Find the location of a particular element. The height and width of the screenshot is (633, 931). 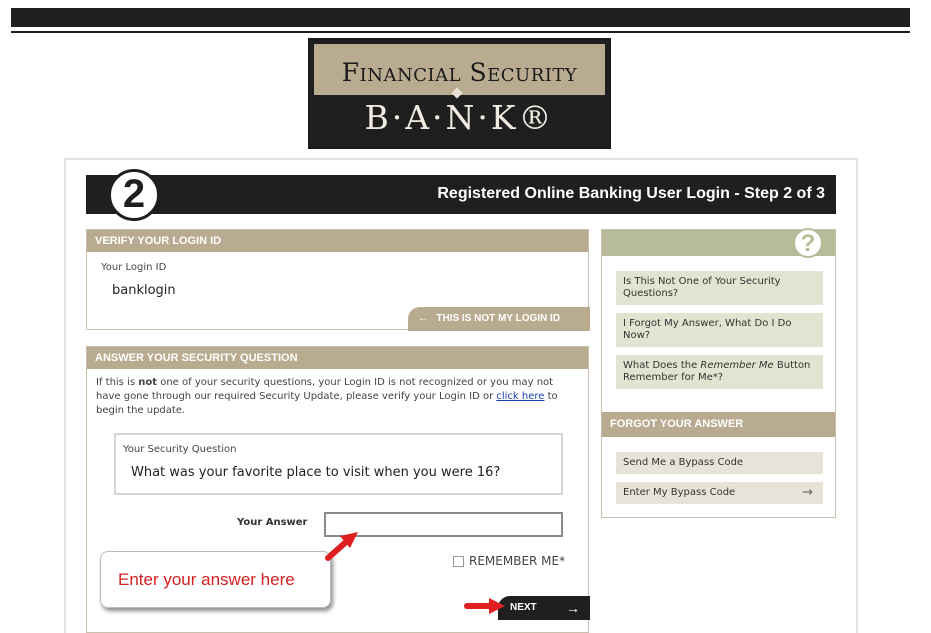

remember-me-option: REMEMBER ME* is located at coordinates (509, 561).